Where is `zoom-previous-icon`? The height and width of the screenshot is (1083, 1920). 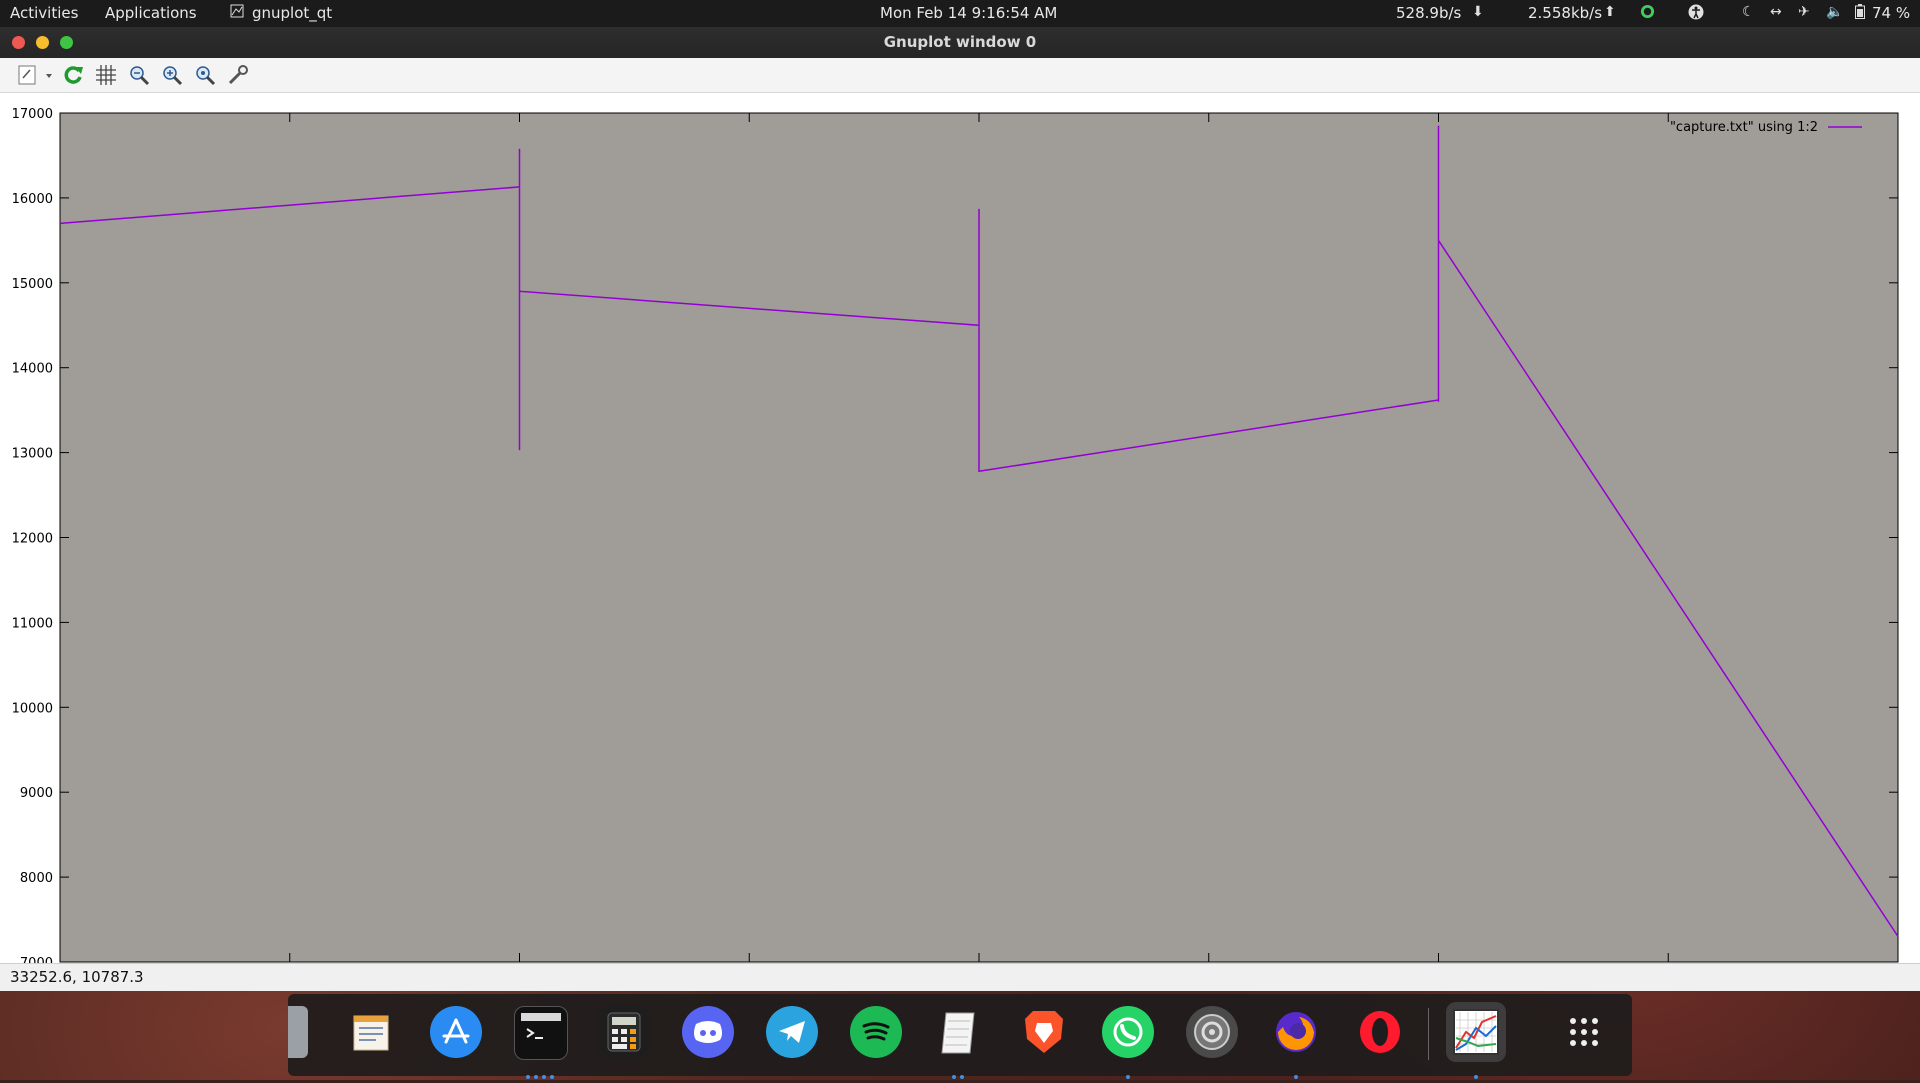 zoom-previous-icon is located at coordinates (140, 76).